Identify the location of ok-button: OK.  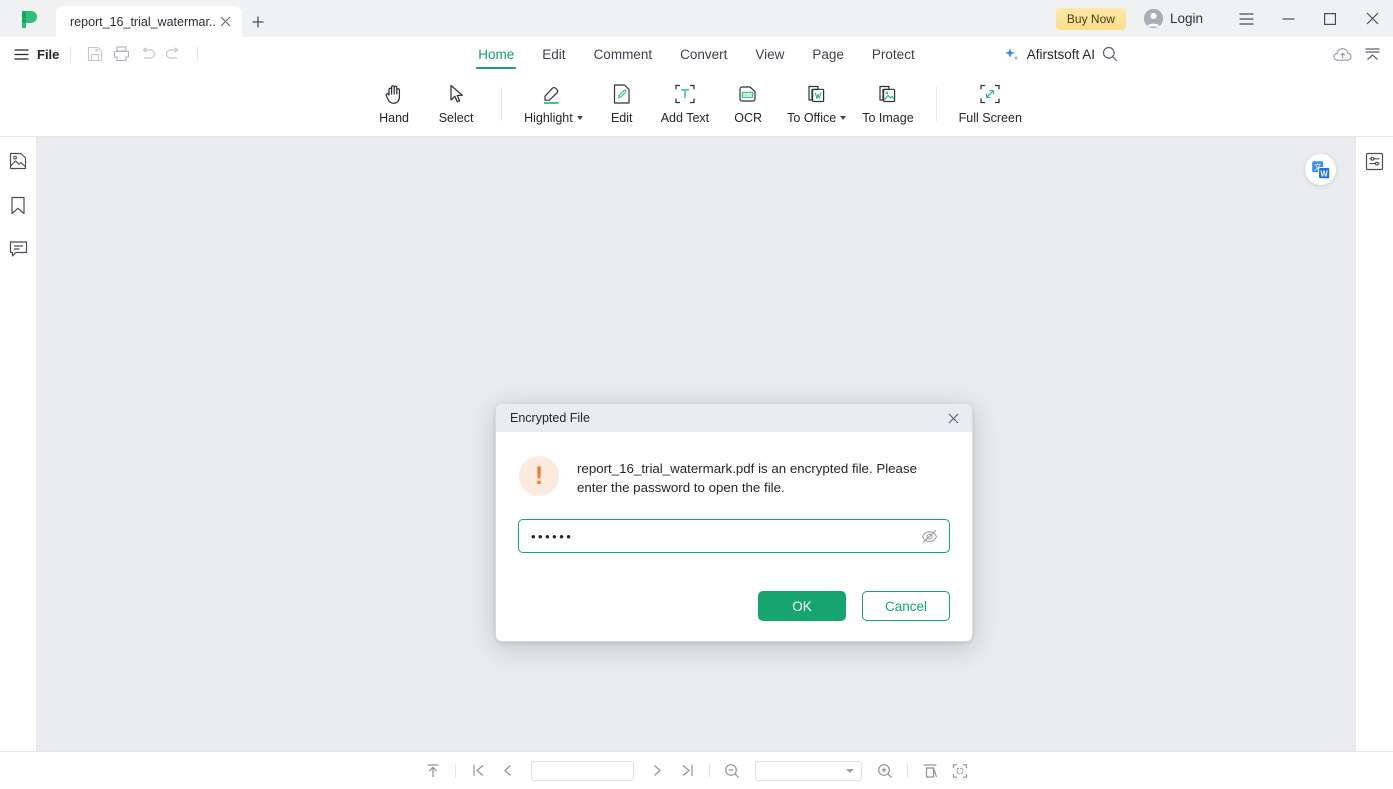
(802, 606).